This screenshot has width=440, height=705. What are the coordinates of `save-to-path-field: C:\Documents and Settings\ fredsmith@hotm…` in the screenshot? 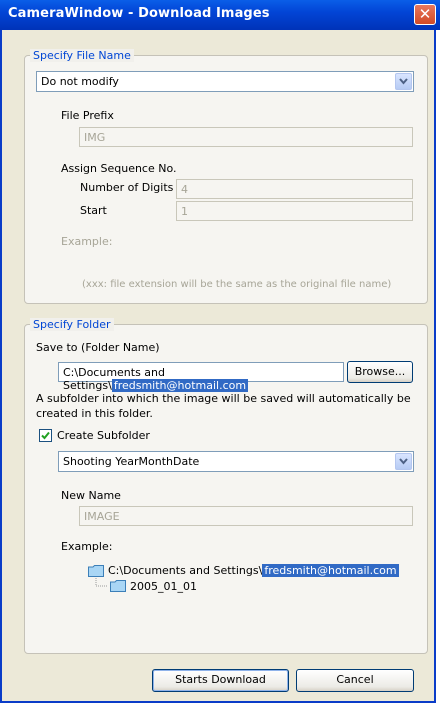 It's located at (201, 377).